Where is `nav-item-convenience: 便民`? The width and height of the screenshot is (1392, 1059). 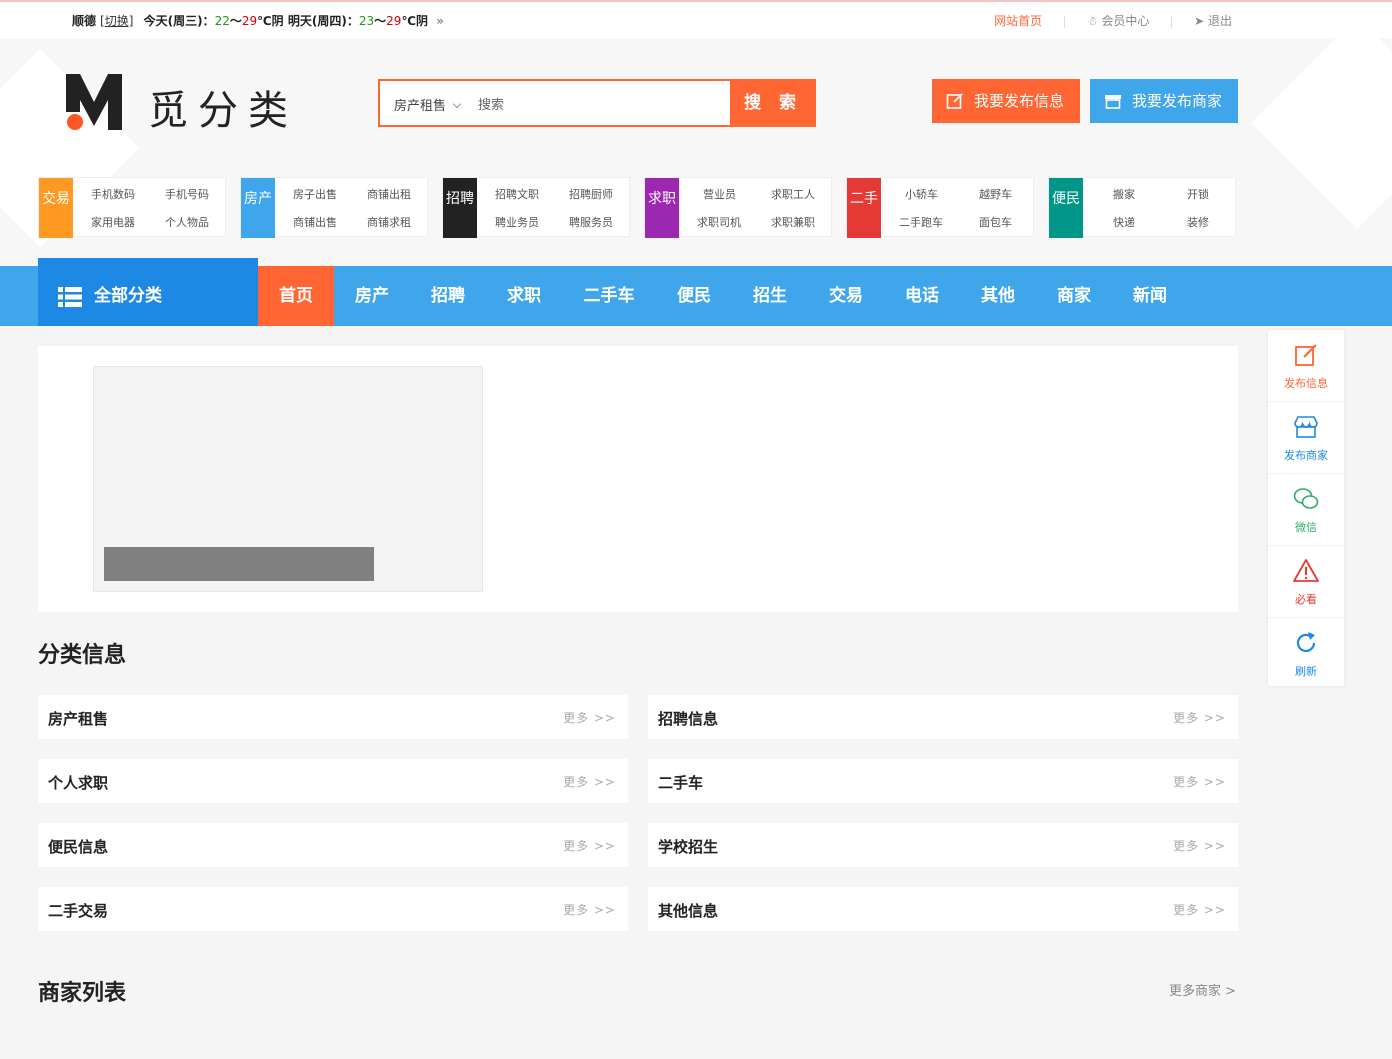 nav-item-convenience: 便民 is located at coordinates (694, 296).